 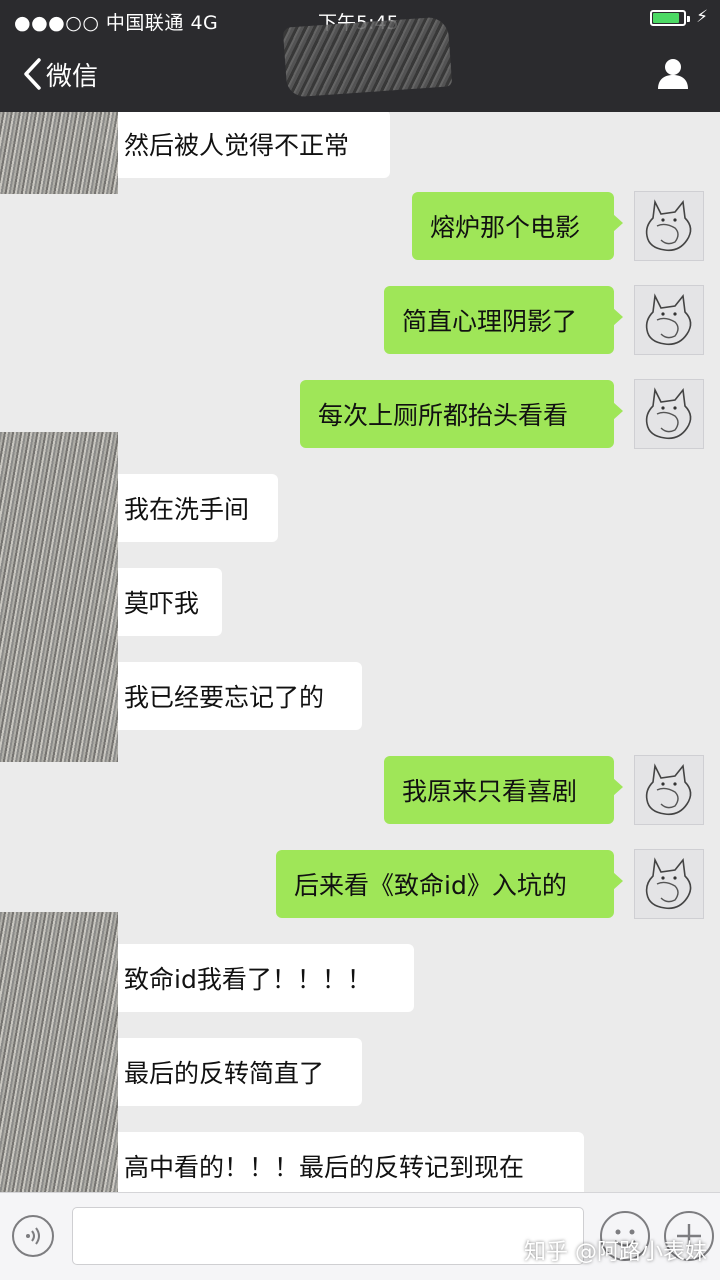 I want to click on chevron-left-icon, so click(x=32, y=74).